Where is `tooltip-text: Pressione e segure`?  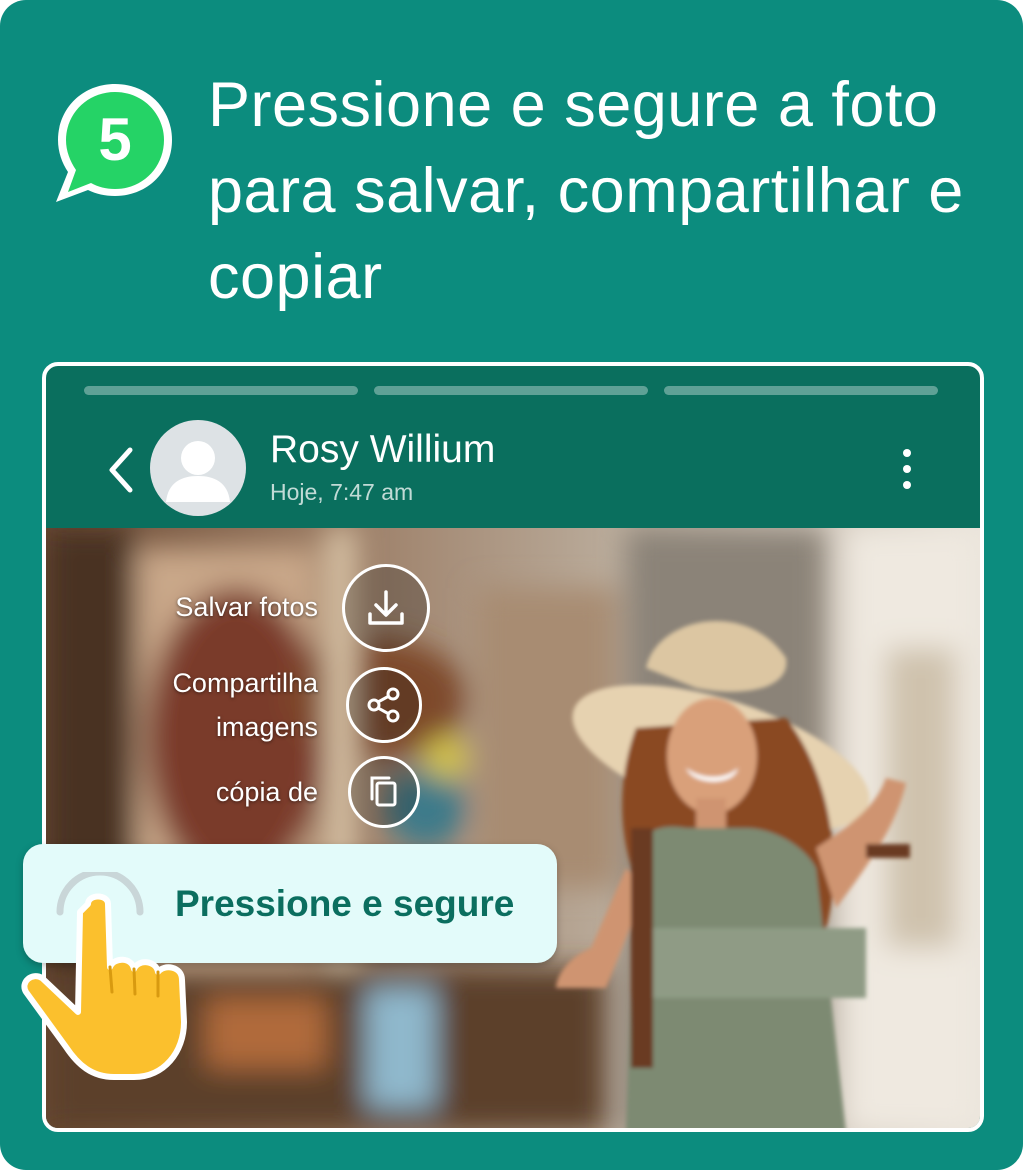 tooltip-text: Pressione e segure is located at coordinates (345, 903).